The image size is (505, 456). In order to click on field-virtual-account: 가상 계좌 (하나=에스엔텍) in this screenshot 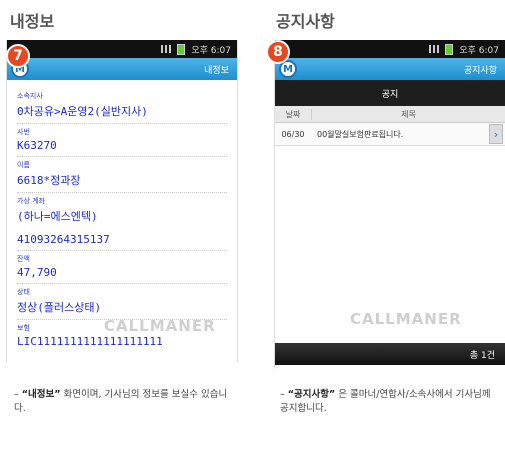, I will do `click(122, 210)`.